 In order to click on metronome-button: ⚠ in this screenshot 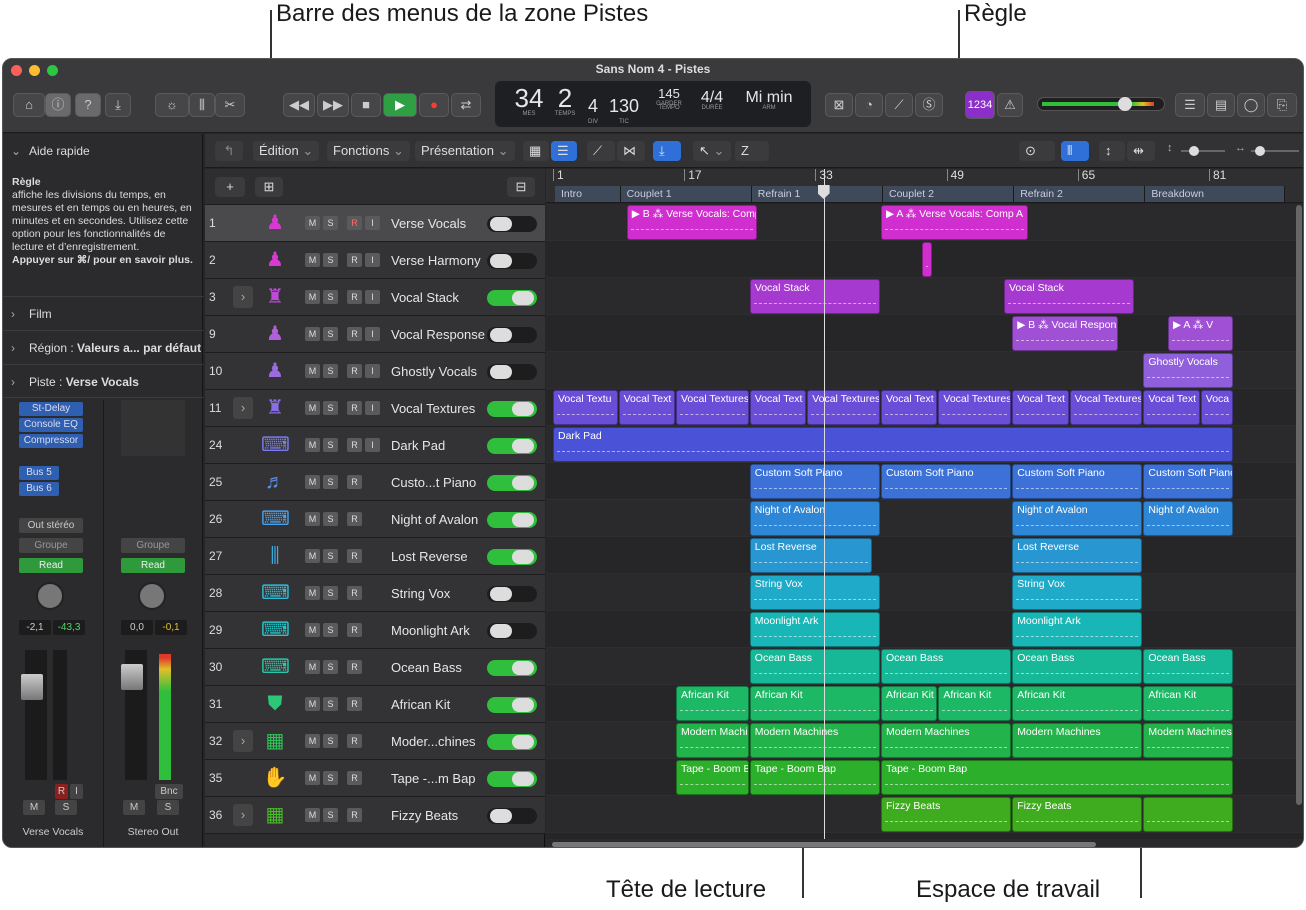, I will do `click(1010, 105)`.